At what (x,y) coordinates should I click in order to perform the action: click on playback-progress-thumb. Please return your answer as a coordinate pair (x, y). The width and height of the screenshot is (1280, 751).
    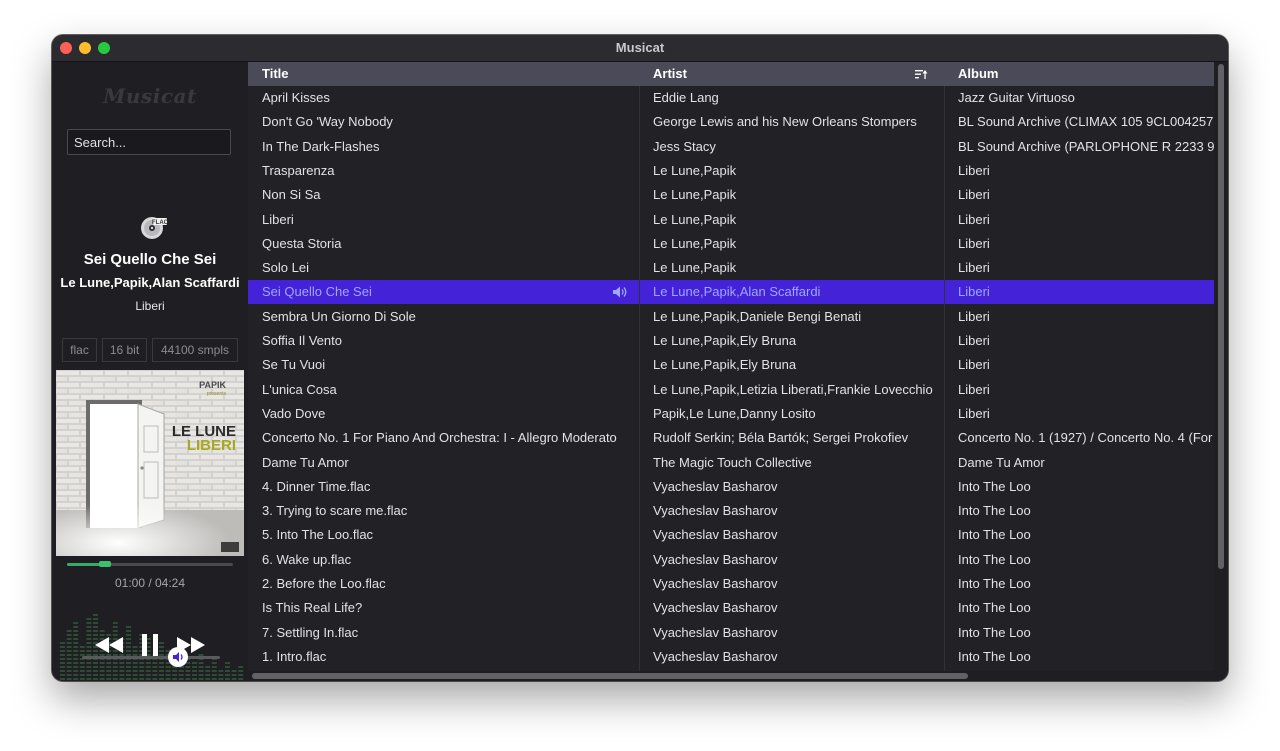
    Looking at the image, I should click on (104, 564).